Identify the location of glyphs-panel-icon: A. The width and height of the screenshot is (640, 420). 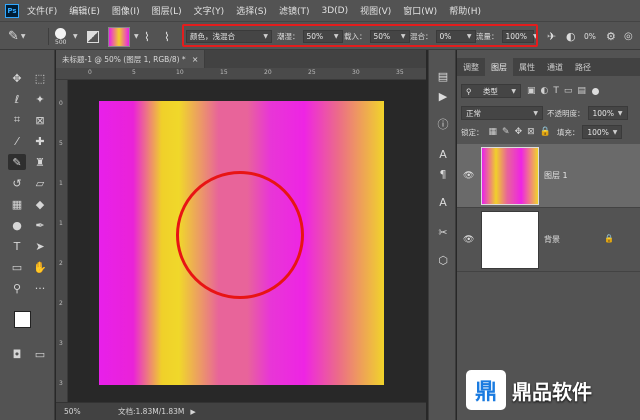
(443, 202).